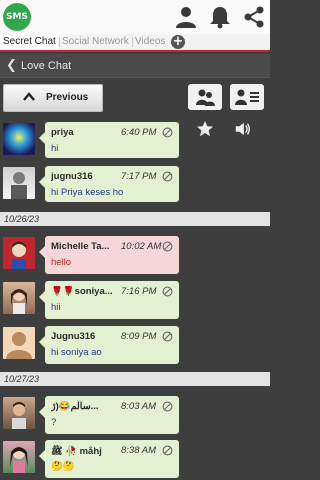  What do you see at coordinates (139, 450) in the screenshot?
I see `message-time: 8:38 AM` at bounding box center [139, 450].